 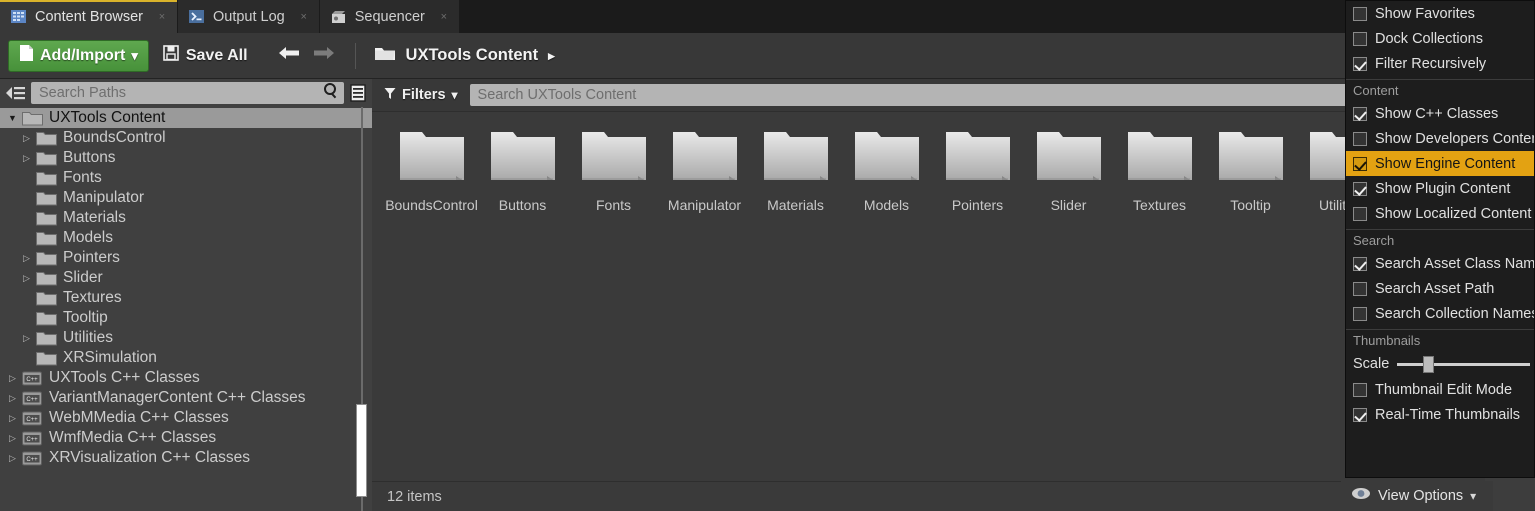 I want to click on menu-item-search-asset-path: Search Asset Path, so click(x=1440, y=288).